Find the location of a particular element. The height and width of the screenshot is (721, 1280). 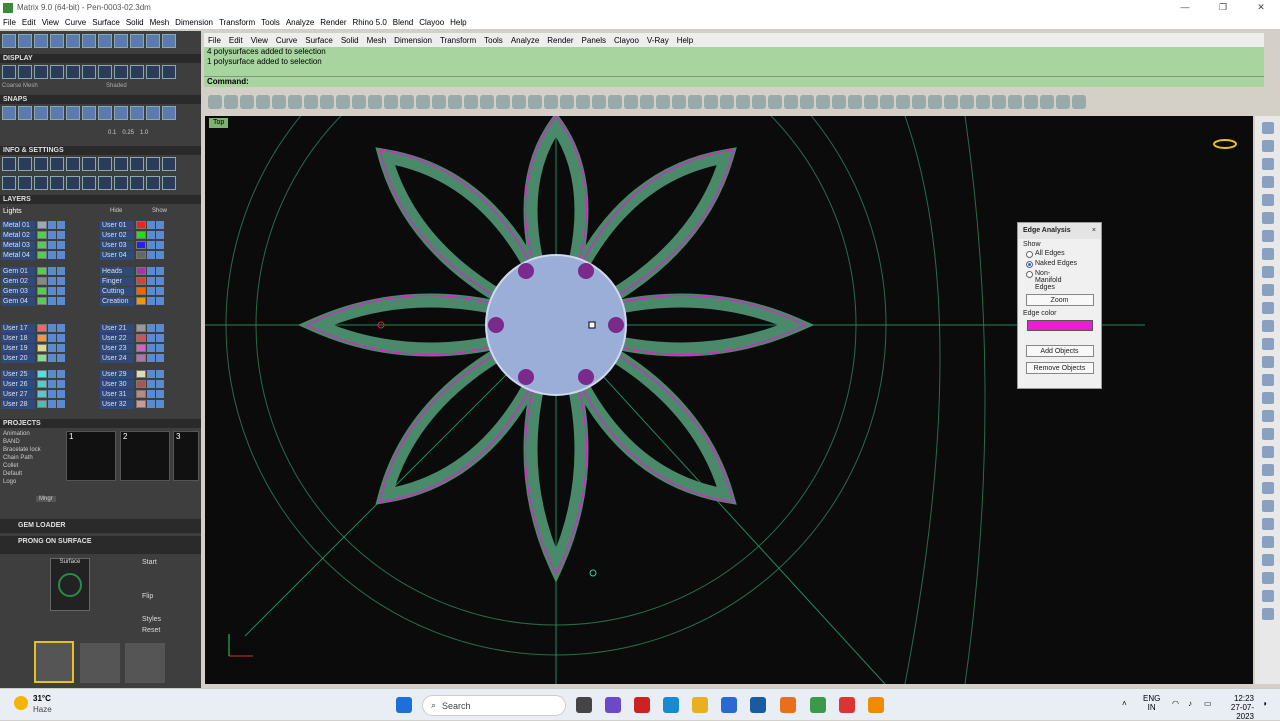

menu-solid: Solid is located at coordinates (135, 22).